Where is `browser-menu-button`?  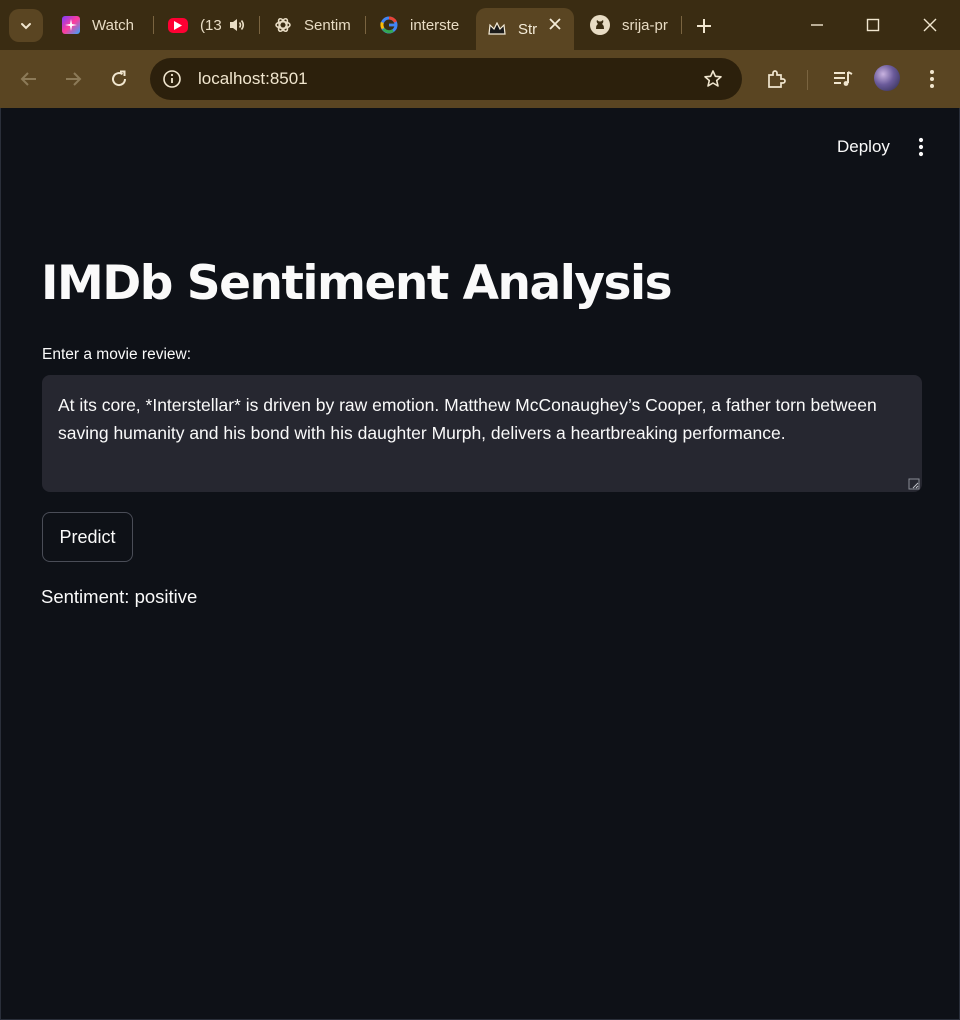
browser-menu-button is located at coordinates (932, 79).